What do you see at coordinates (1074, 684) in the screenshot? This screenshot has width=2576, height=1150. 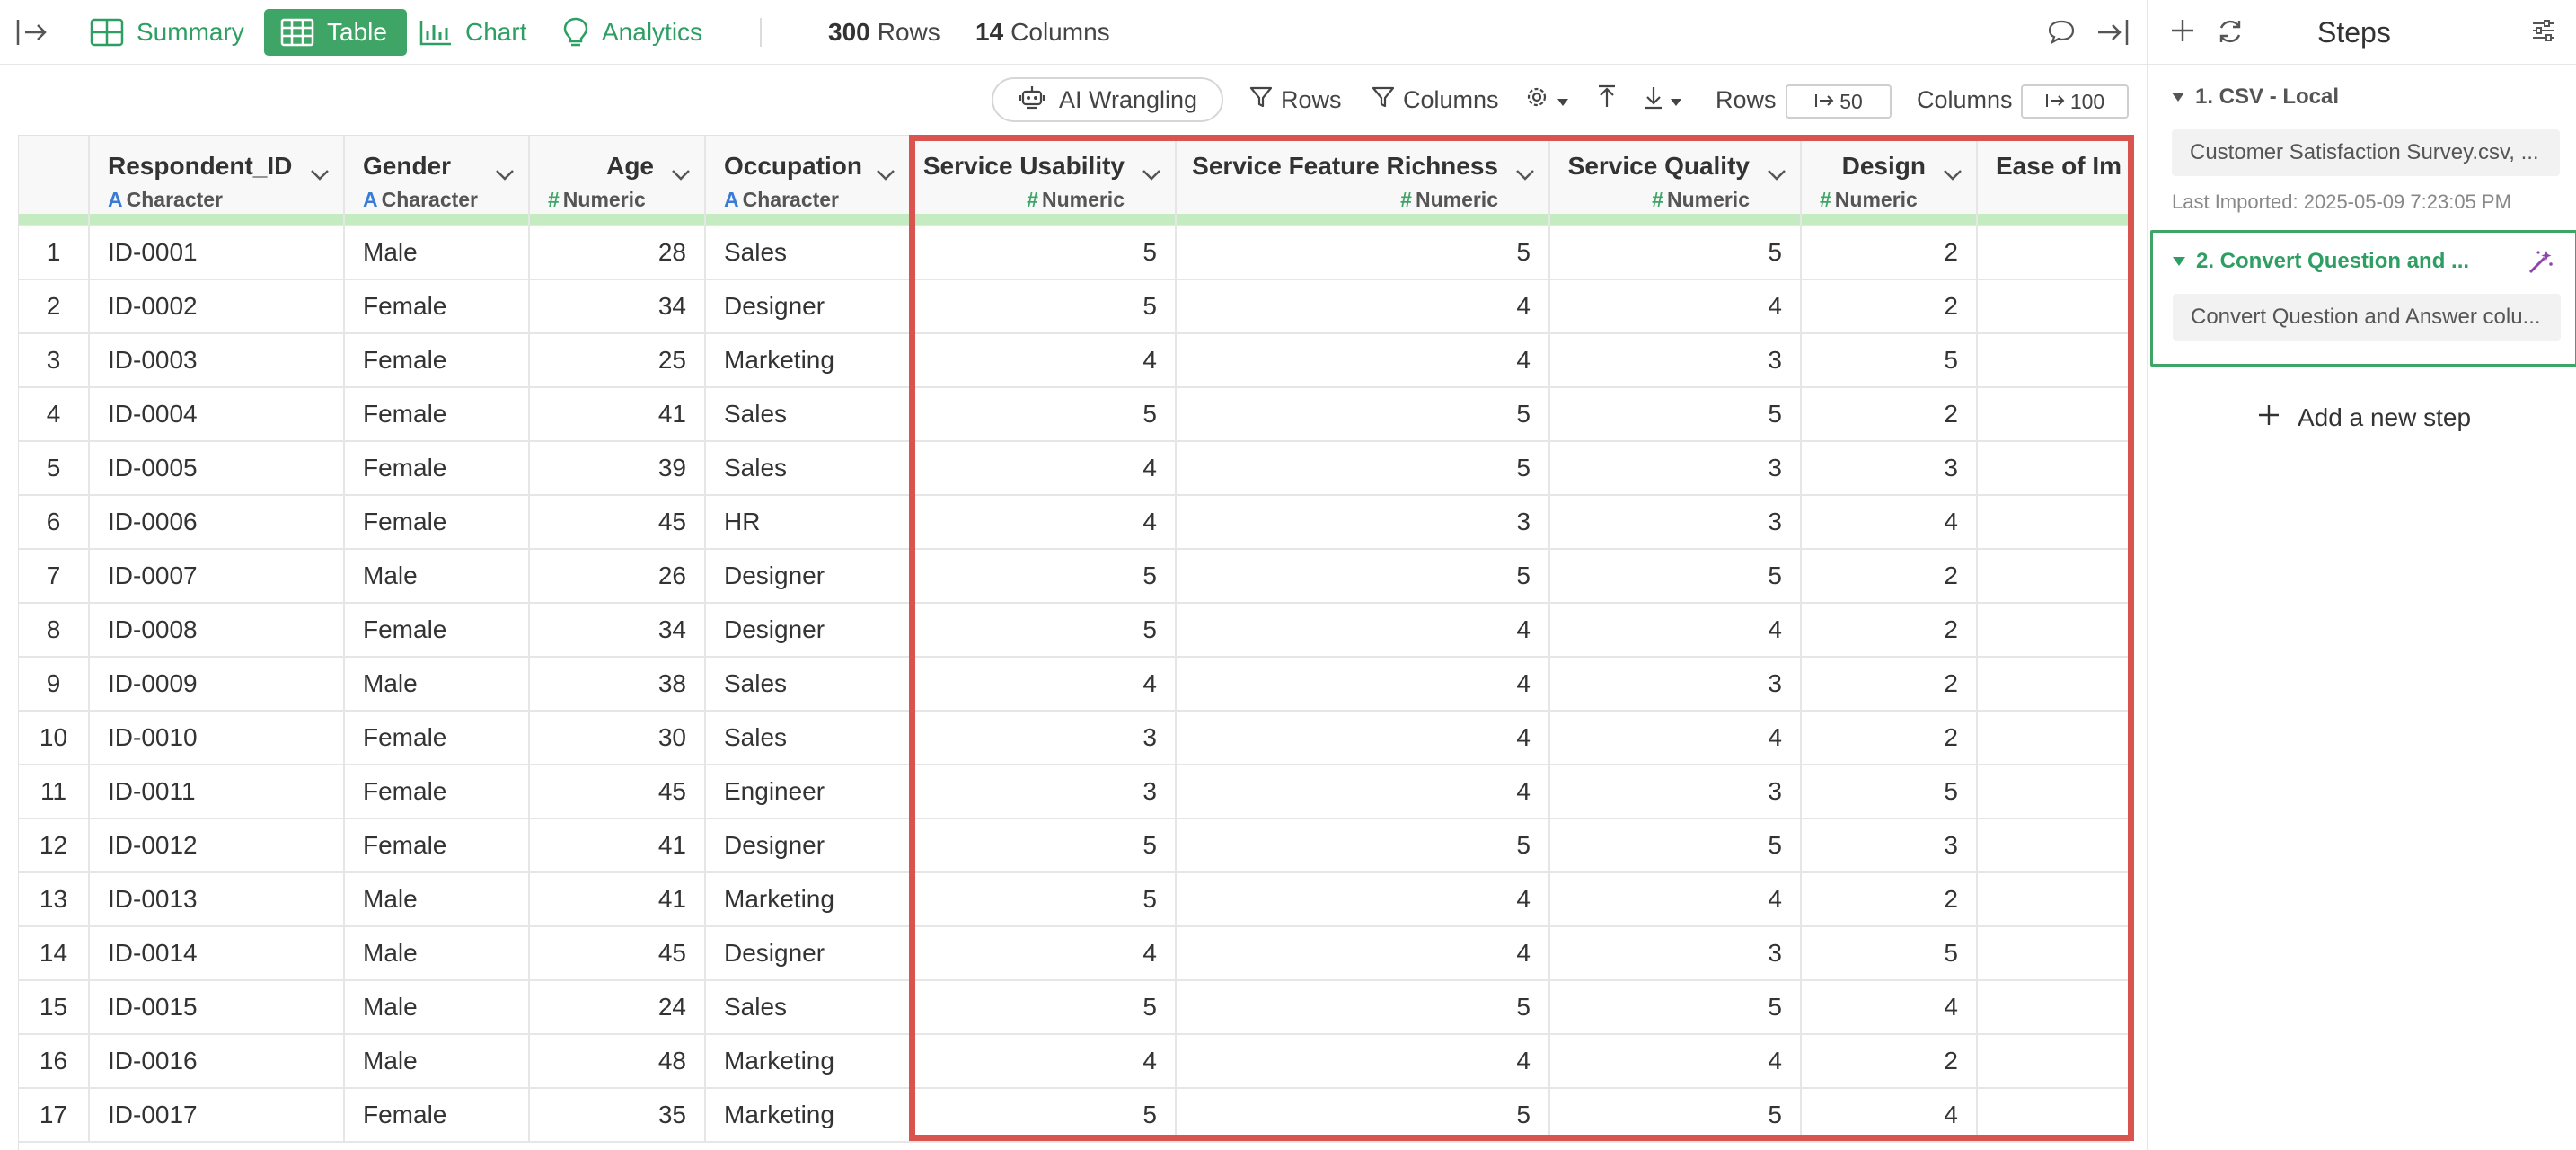 I see `table-row: 9 ID-0009 Male 38 Sales 4 4 3 2` at bounding box center [1074, 684].